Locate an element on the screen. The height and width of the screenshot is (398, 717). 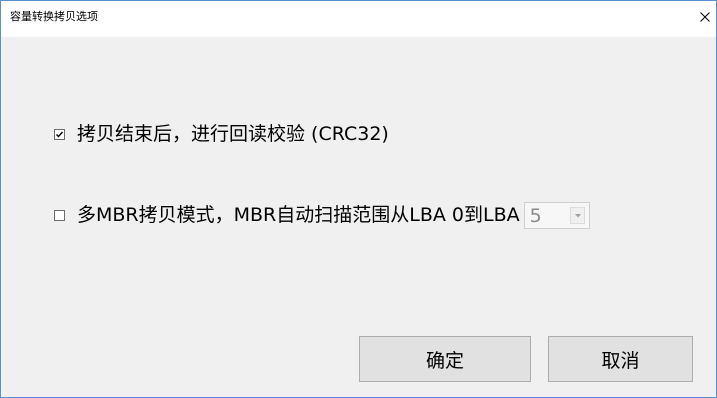
multi-mbr-label: 多MBR拷贝模式，MBR自动扫描范围从LBA 0到LBA is located at coordinates (298, 215).